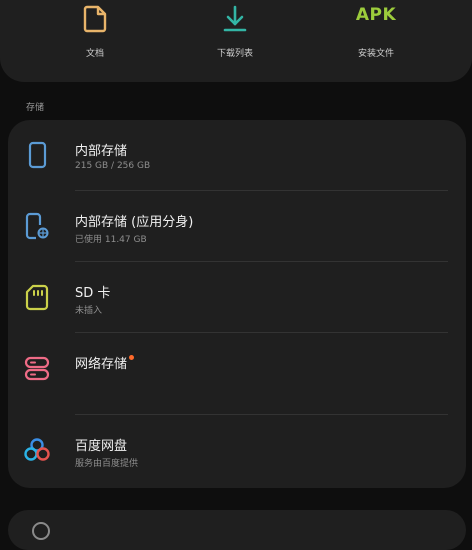 The image size is (472, 550). What do you see at coordinates (237, 156) in the screenshot?
I see `storage-item-internal: 内部存储 215 GB / 256 GB` at bounding box center [237, 156].